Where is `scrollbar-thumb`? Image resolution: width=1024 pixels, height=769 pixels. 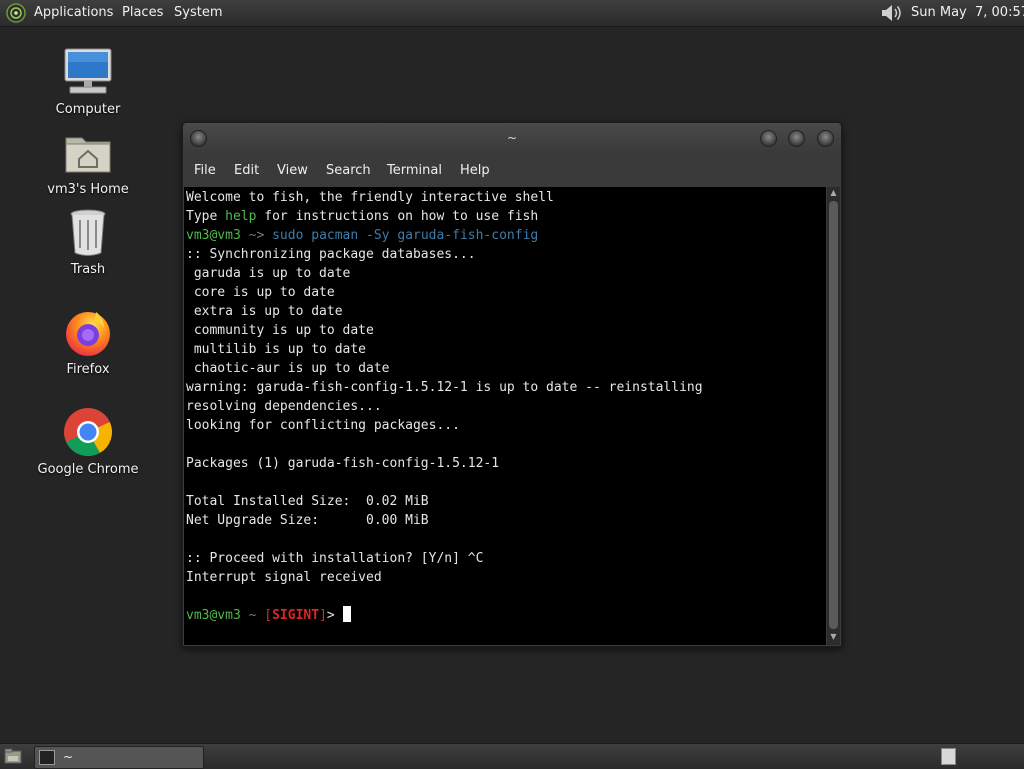 scrollbar-thumb is located at coordinates (833, 415).